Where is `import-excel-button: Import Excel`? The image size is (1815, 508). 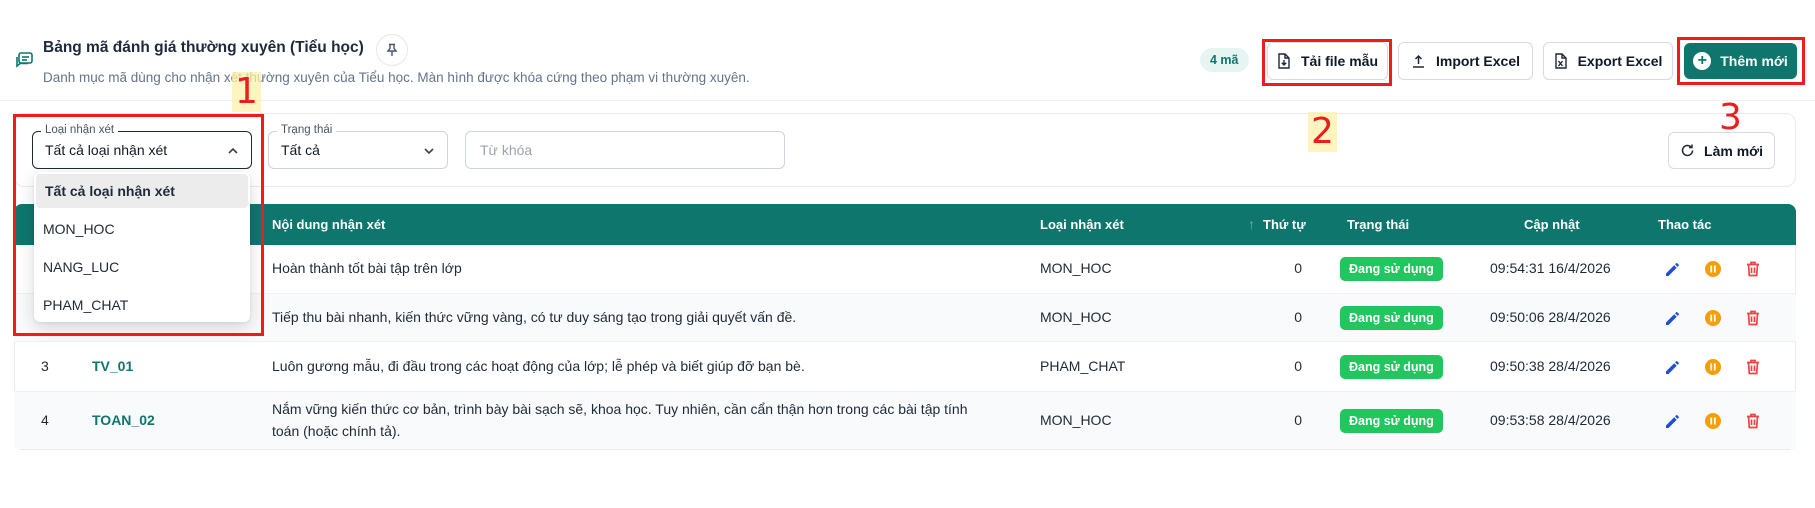 import-excel-button: Import Excel is located at coordinates (1465, 61).